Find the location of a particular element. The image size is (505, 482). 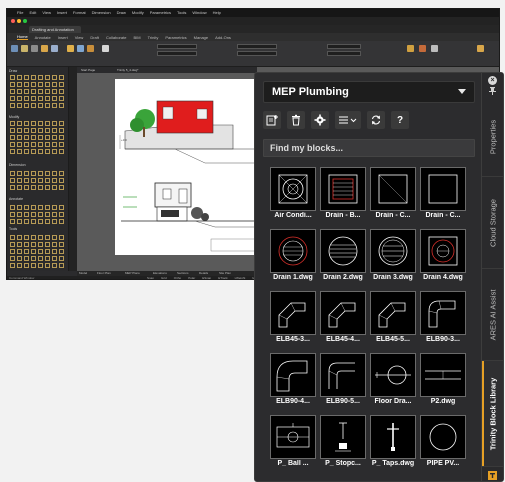

menu-item: Parametrics is located at coordinates (160, 13).